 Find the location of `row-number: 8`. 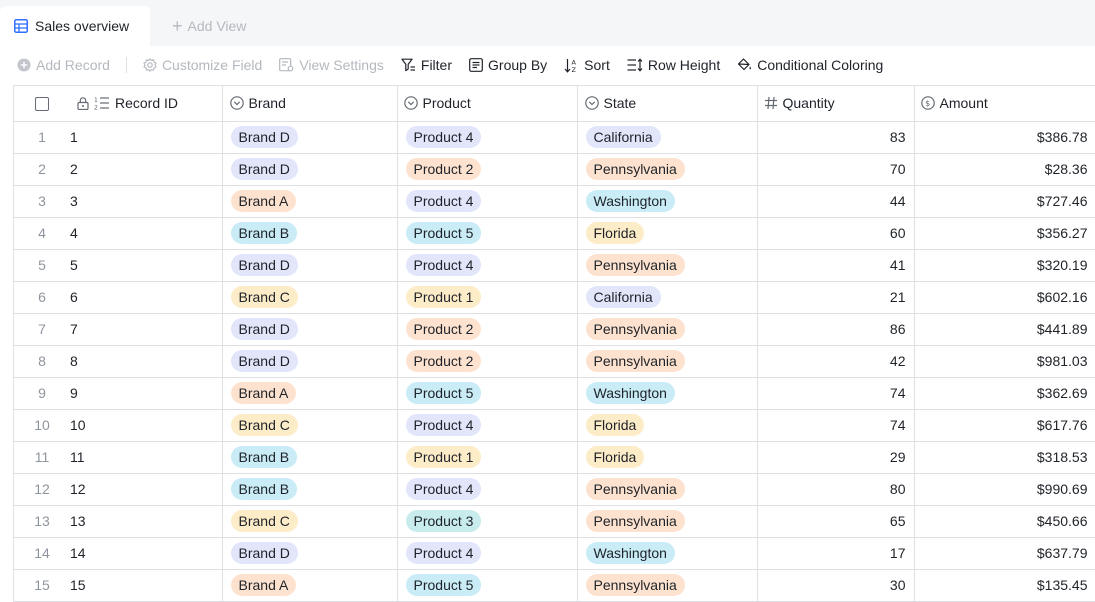

row-number: 8 is located at coordinates (42, 361).